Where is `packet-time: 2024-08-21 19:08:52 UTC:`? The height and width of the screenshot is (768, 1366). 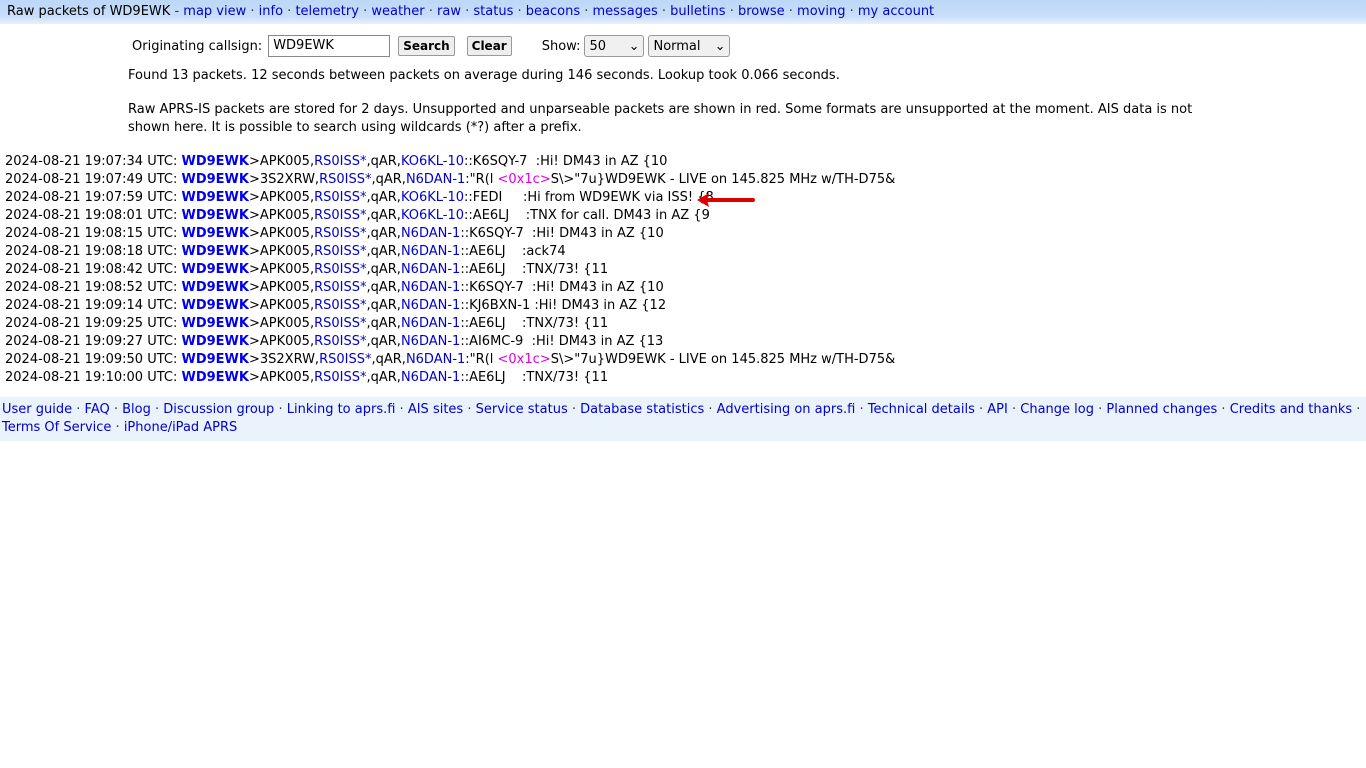
packet-time: 2024-08-21 19:08:52 UTC: is located at coordinates (91, 287).